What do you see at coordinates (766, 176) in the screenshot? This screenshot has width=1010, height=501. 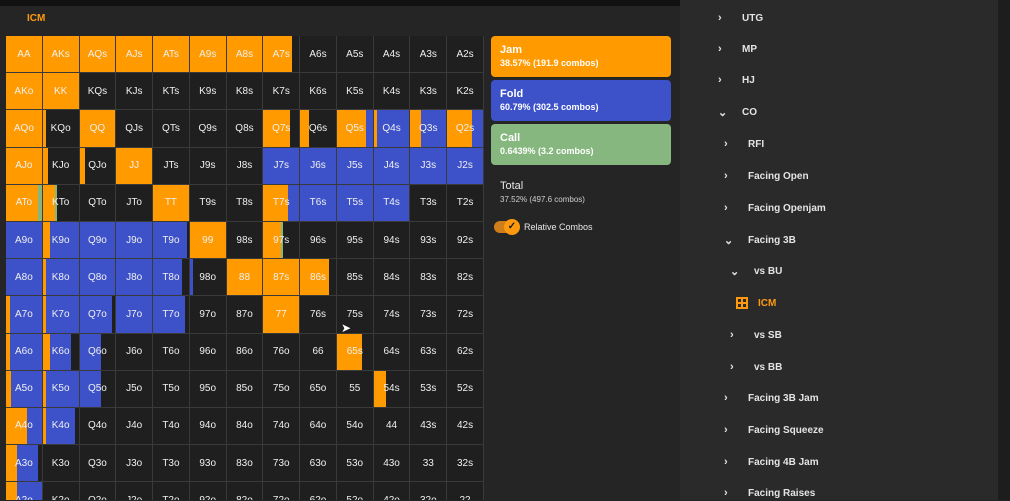 I see `sidebar-item: › Facing Open` at bounding box center [766, 176].